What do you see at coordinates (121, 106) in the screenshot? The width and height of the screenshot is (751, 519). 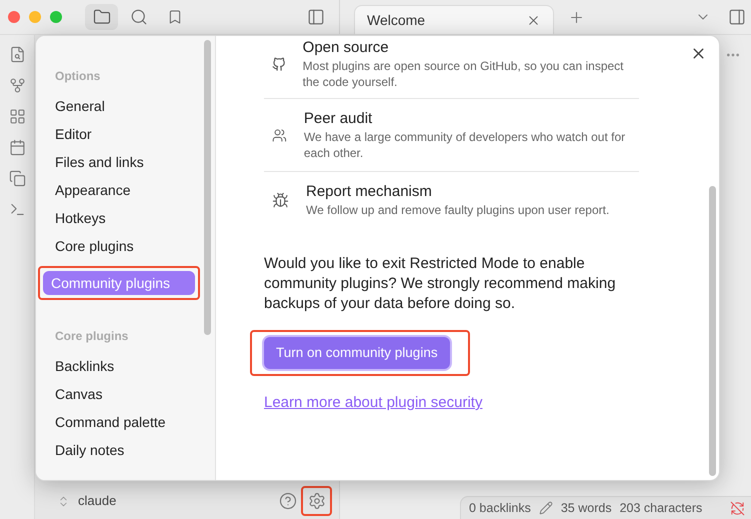 I see `settings-nav-item: General` at bounding box center [121, 106].